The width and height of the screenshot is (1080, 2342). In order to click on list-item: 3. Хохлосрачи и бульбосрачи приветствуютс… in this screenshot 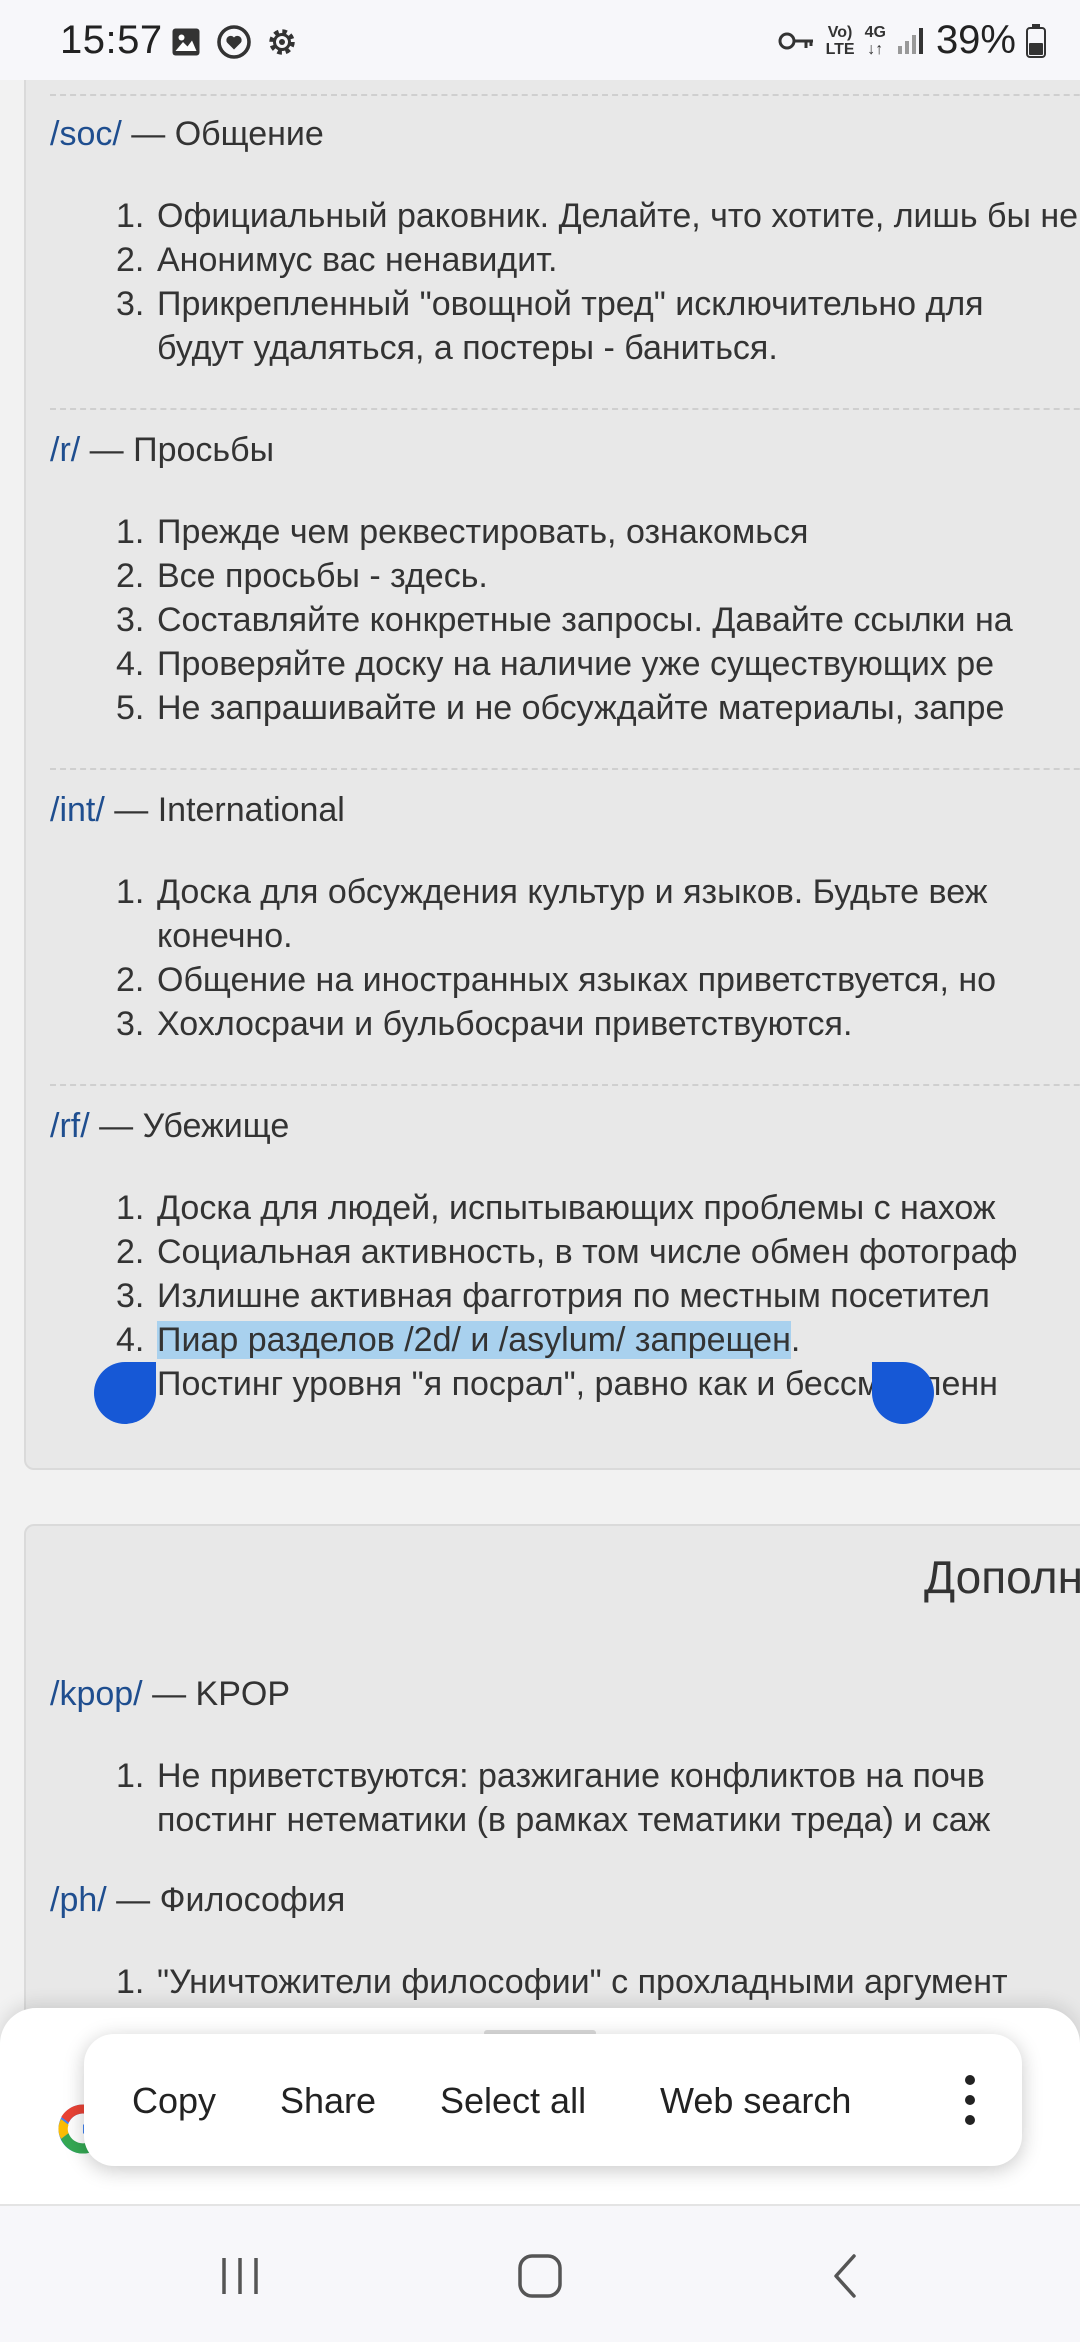, I will do `click(565, 1024)`.